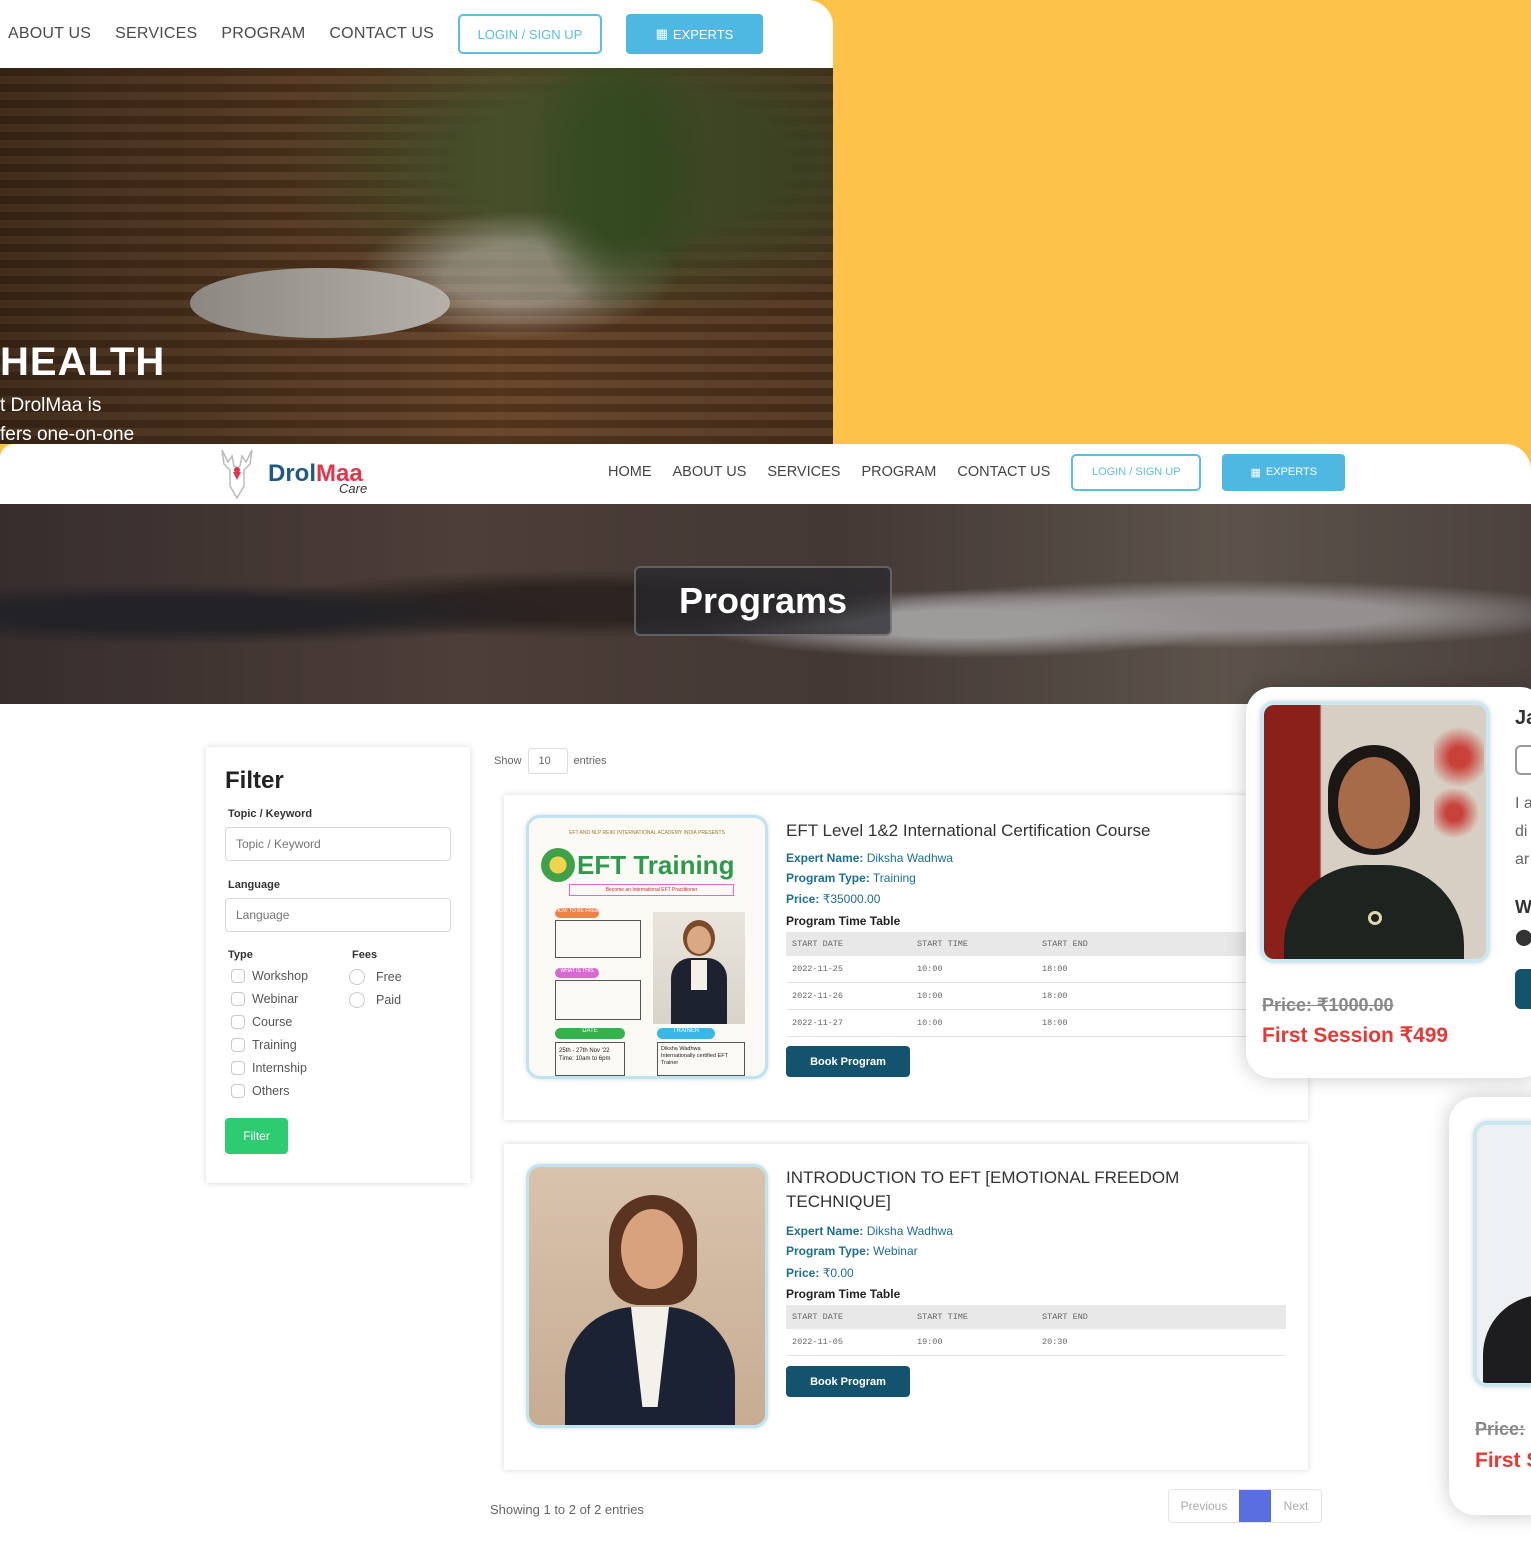 The image size is (1531, 1564). What do you see at coordinates (275, 999) in the screenshot?
I see `type-webinar-label: Webinar` at bounding box center [275, 999].